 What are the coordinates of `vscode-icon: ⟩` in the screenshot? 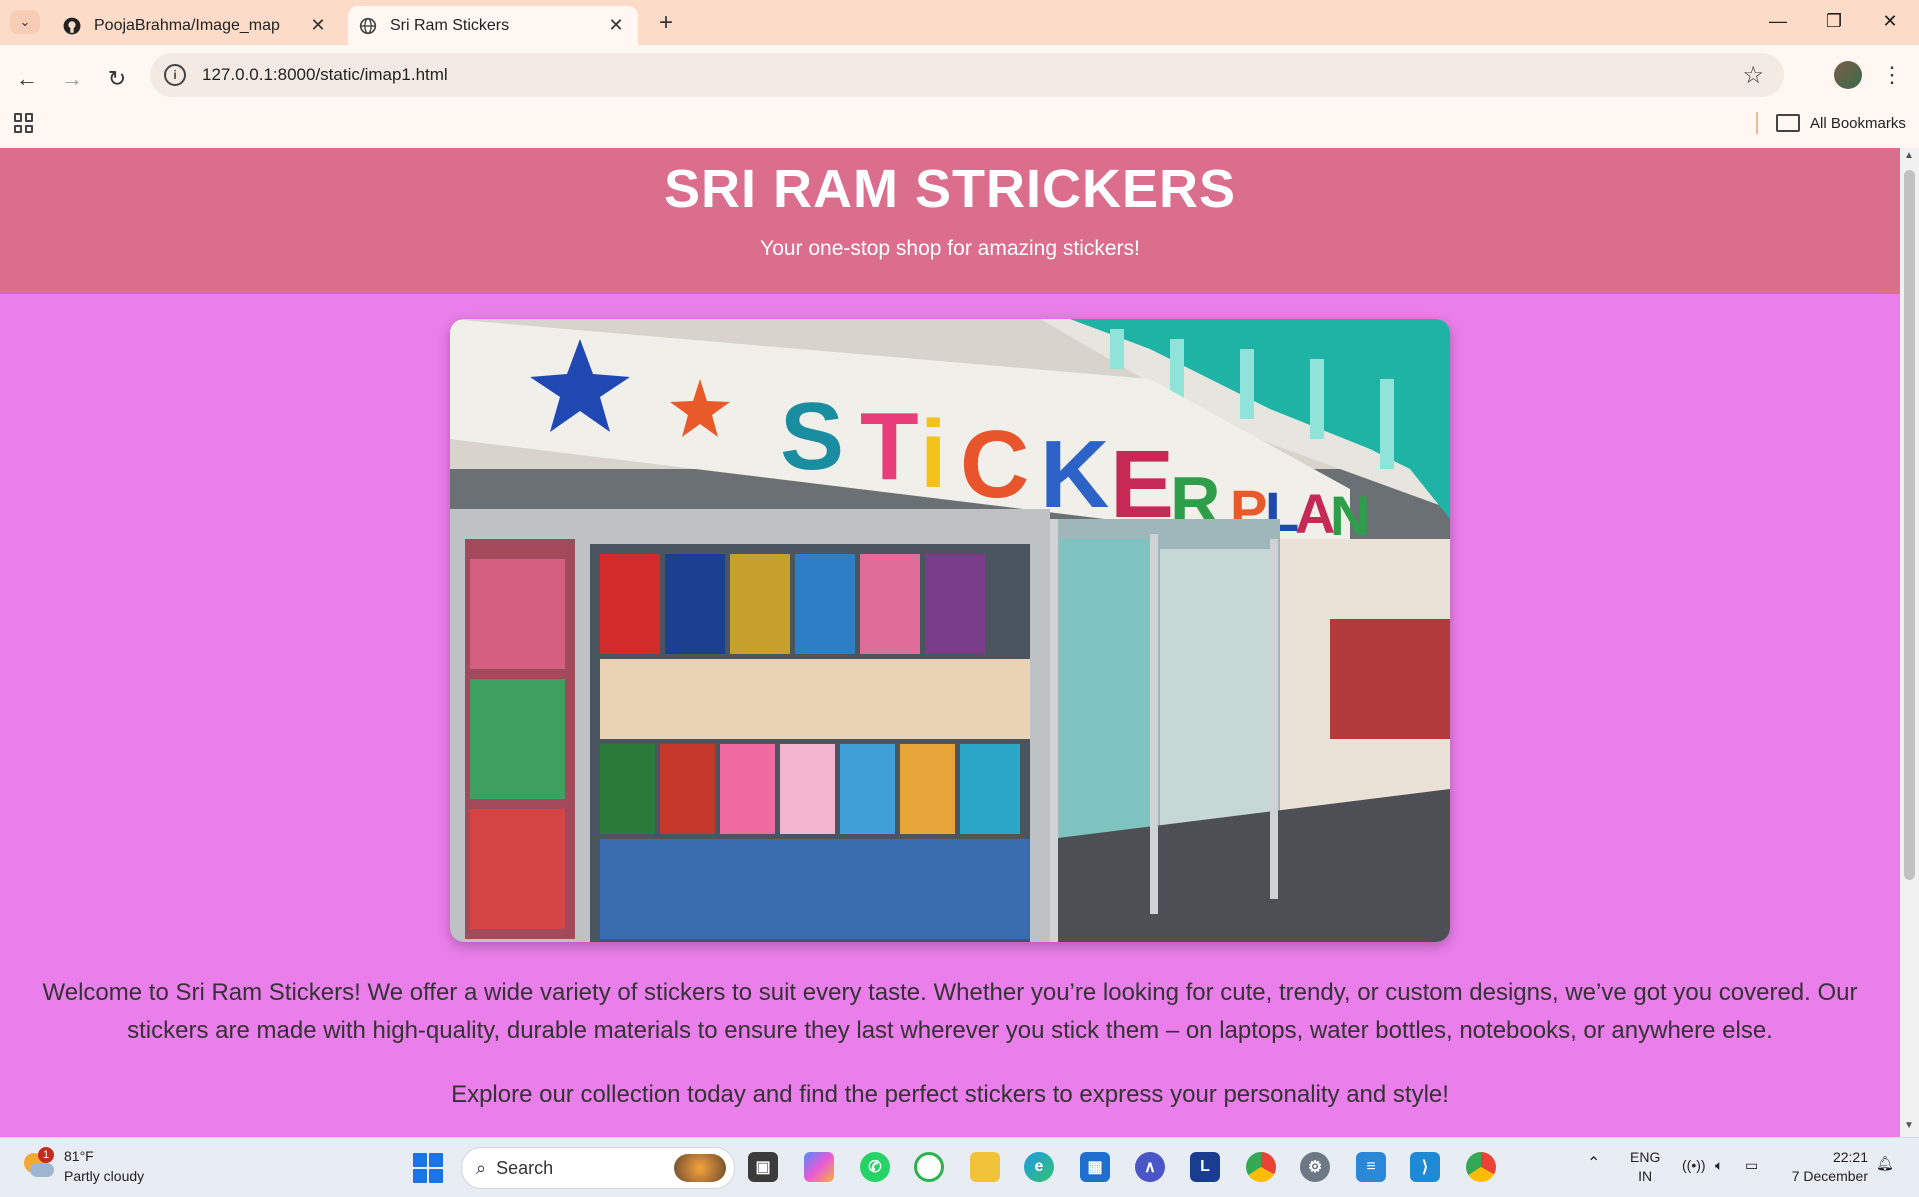 It's located at (1425, 1167).